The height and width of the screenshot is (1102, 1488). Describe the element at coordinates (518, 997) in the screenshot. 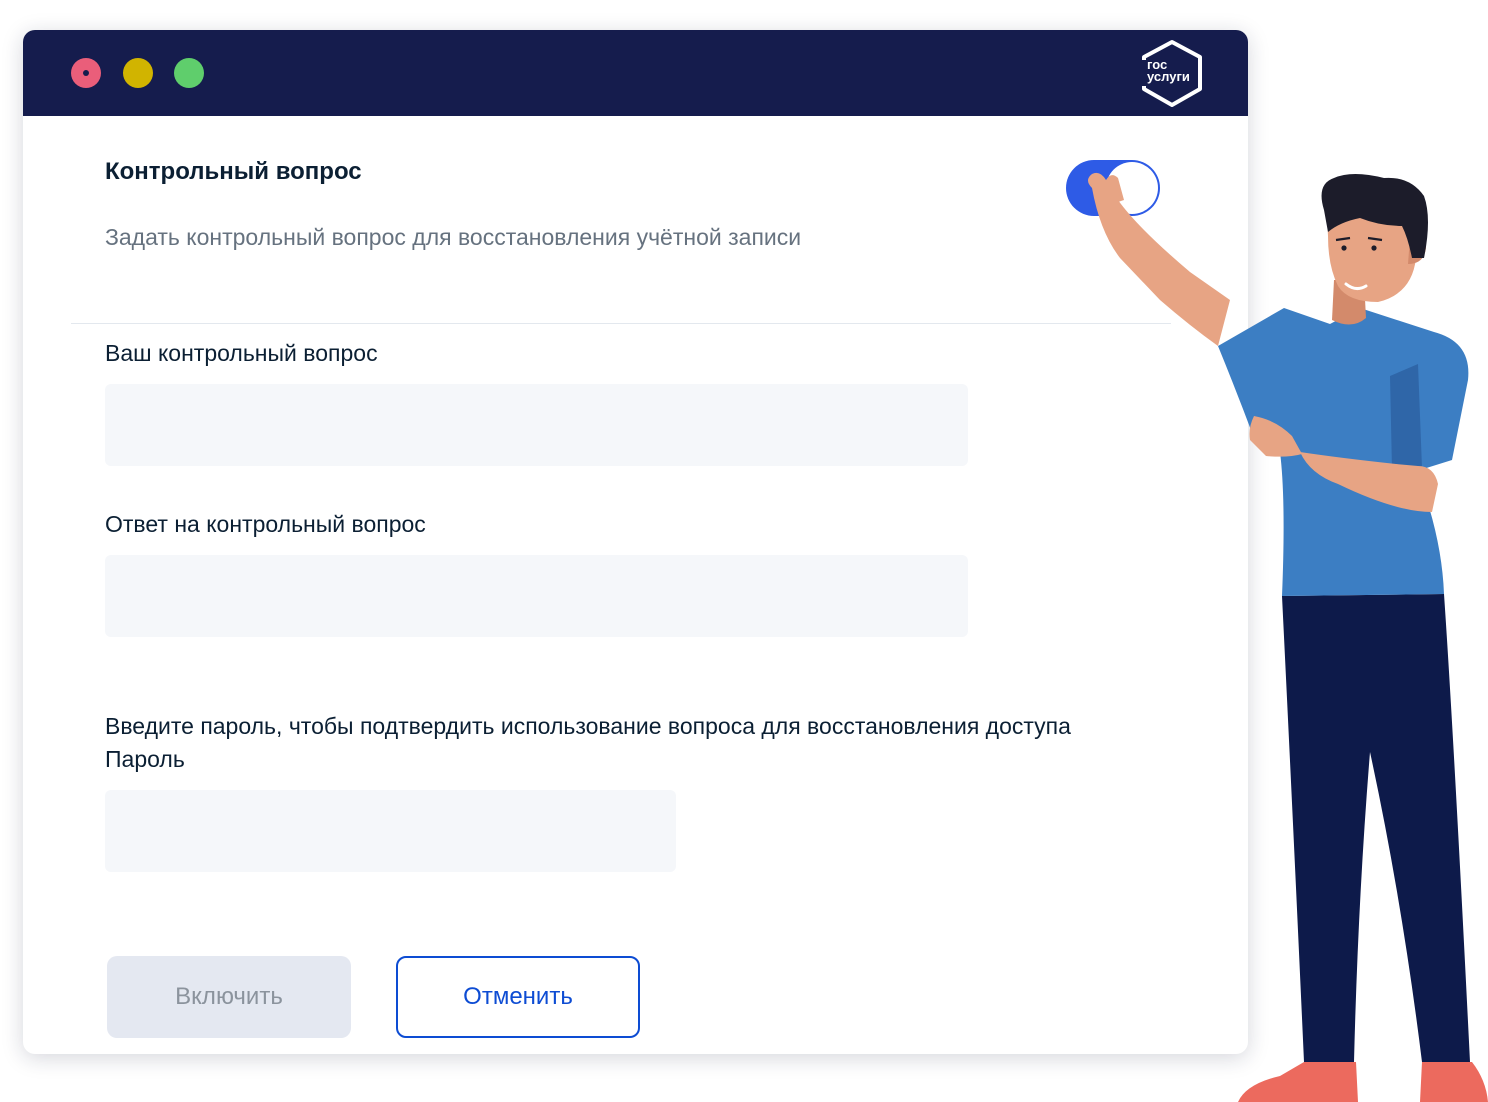

I see `cancel-button: Отменить` at that location.